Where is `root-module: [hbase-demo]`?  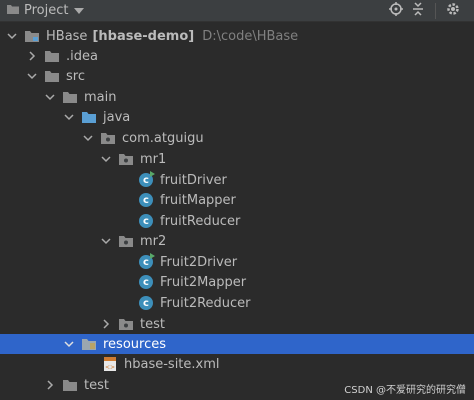 root-module: [hbase-demo] is located at coordinates (143, 36).